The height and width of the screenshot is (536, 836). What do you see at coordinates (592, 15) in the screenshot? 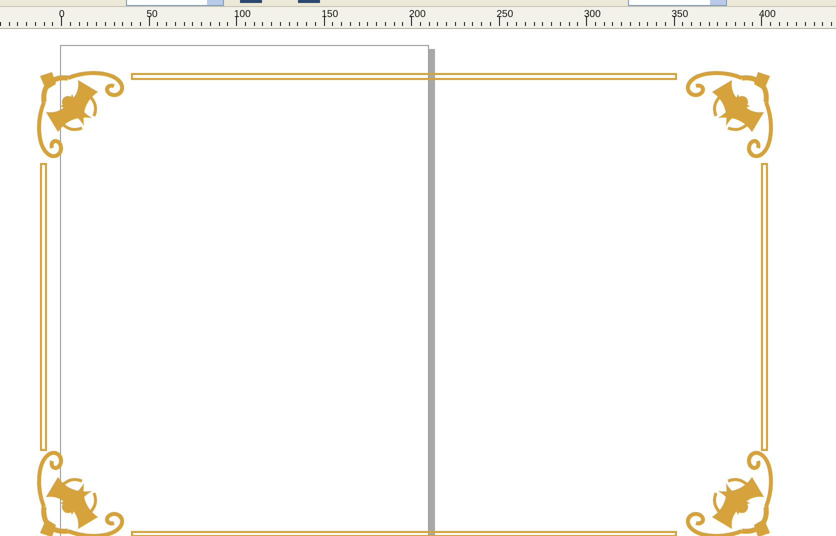
I see `ruler-label: 300` at bounding box center [592, 15].